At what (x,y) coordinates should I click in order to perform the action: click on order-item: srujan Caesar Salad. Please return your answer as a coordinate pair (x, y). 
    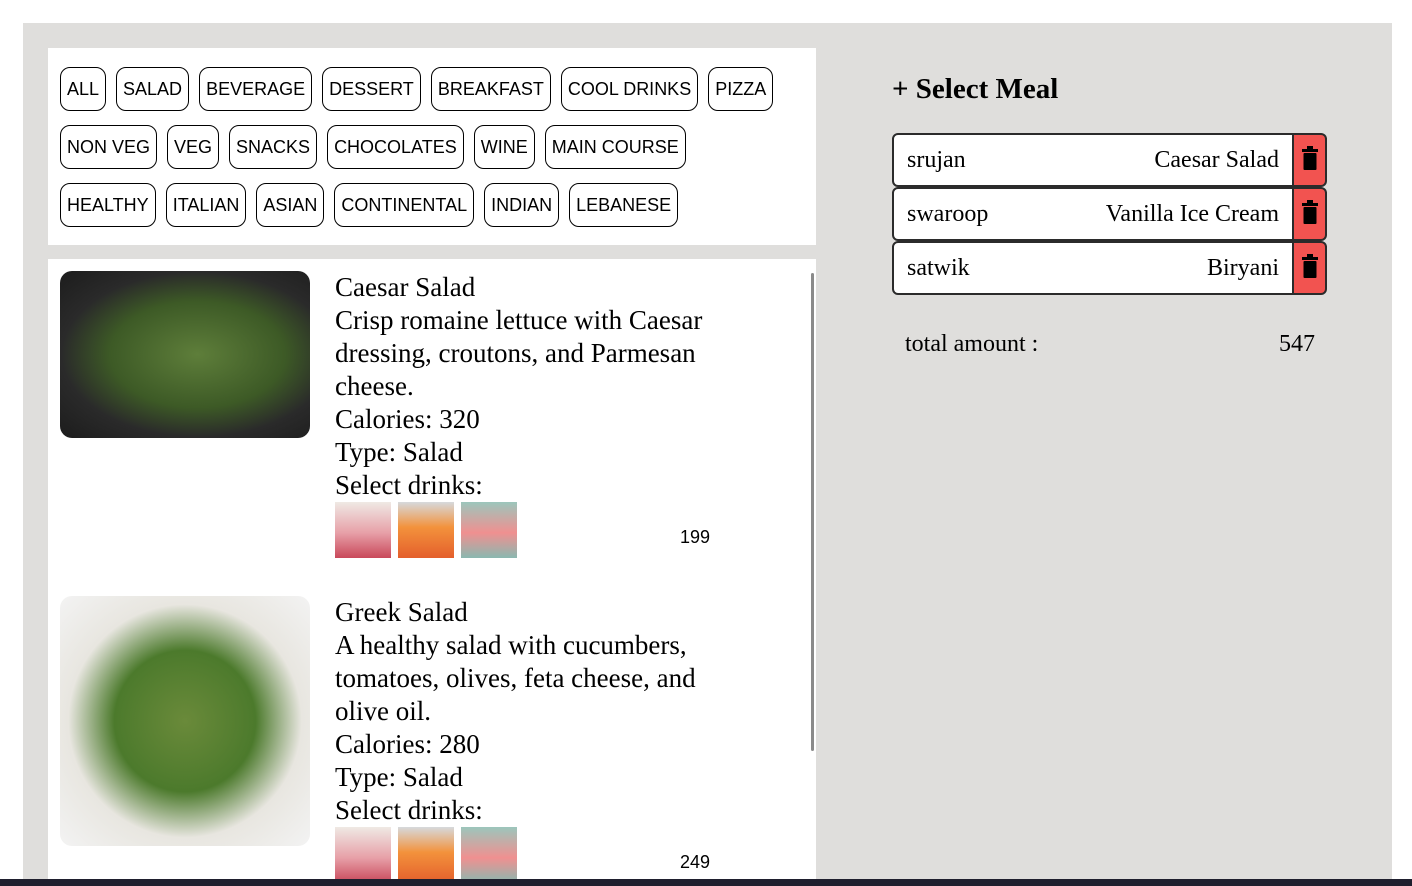
    Looking at the image, I should click on (1109, 160).